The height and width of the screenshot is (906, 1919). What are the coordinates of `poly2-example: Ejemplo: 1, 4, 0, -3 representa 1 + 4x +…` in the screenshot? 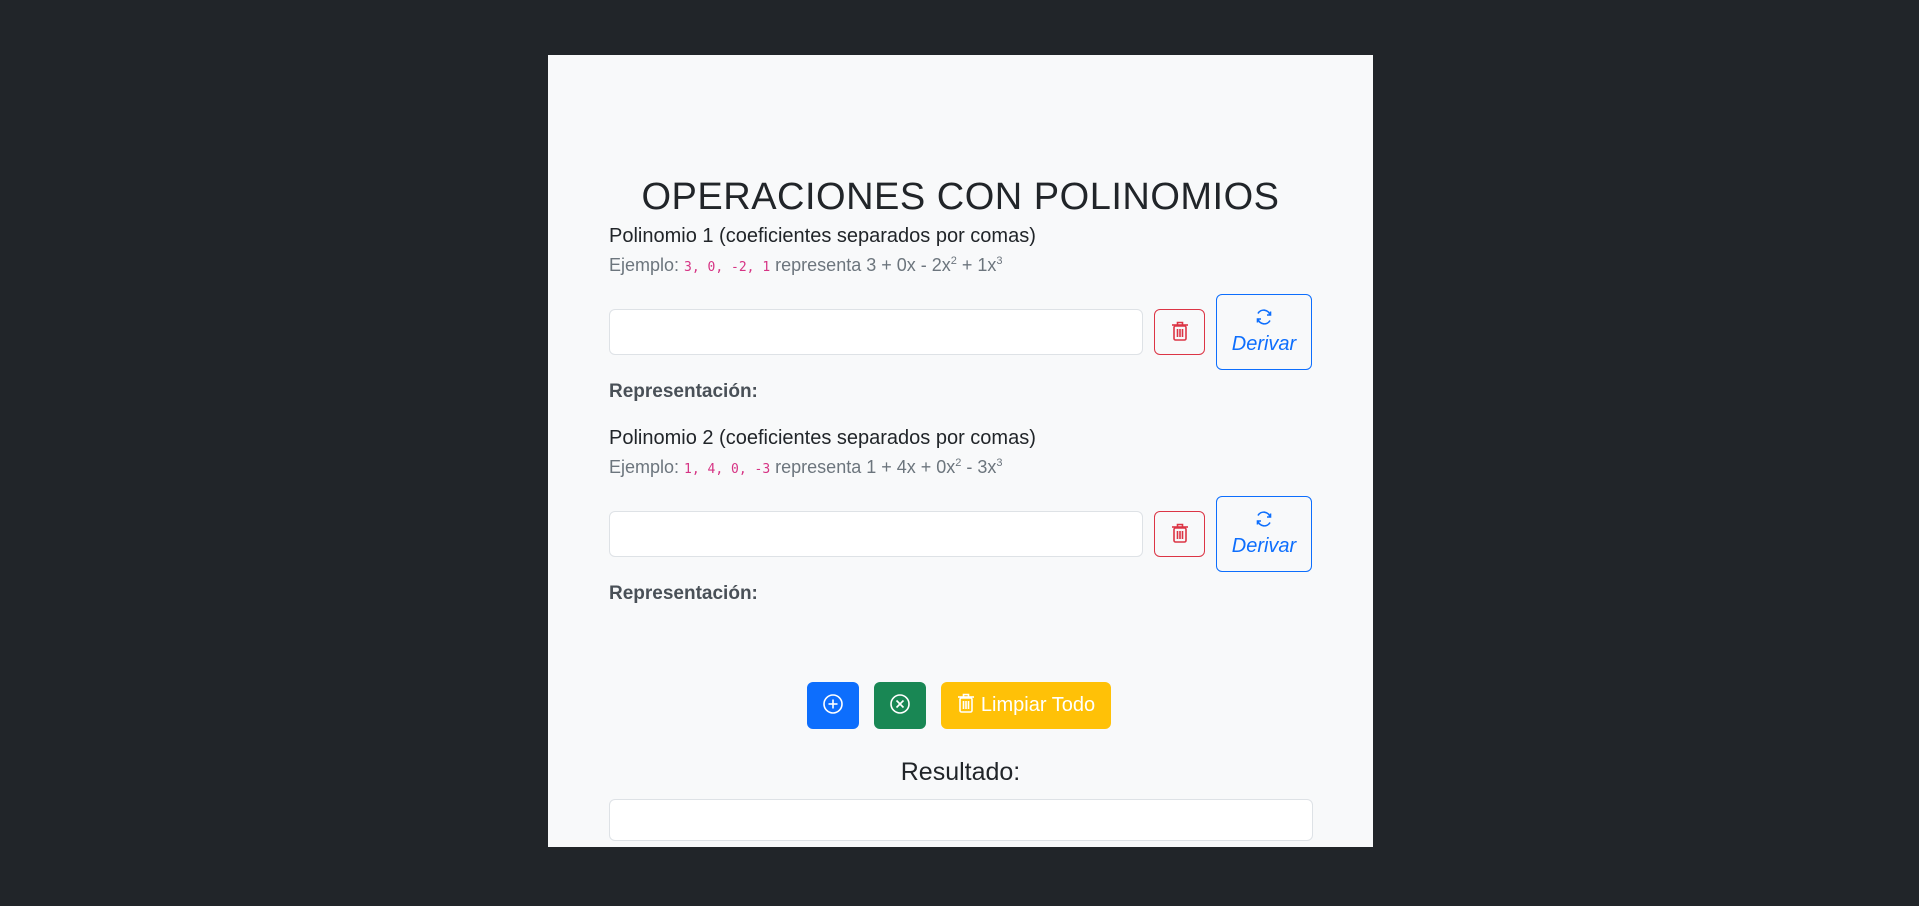 It's located at (806, 467).